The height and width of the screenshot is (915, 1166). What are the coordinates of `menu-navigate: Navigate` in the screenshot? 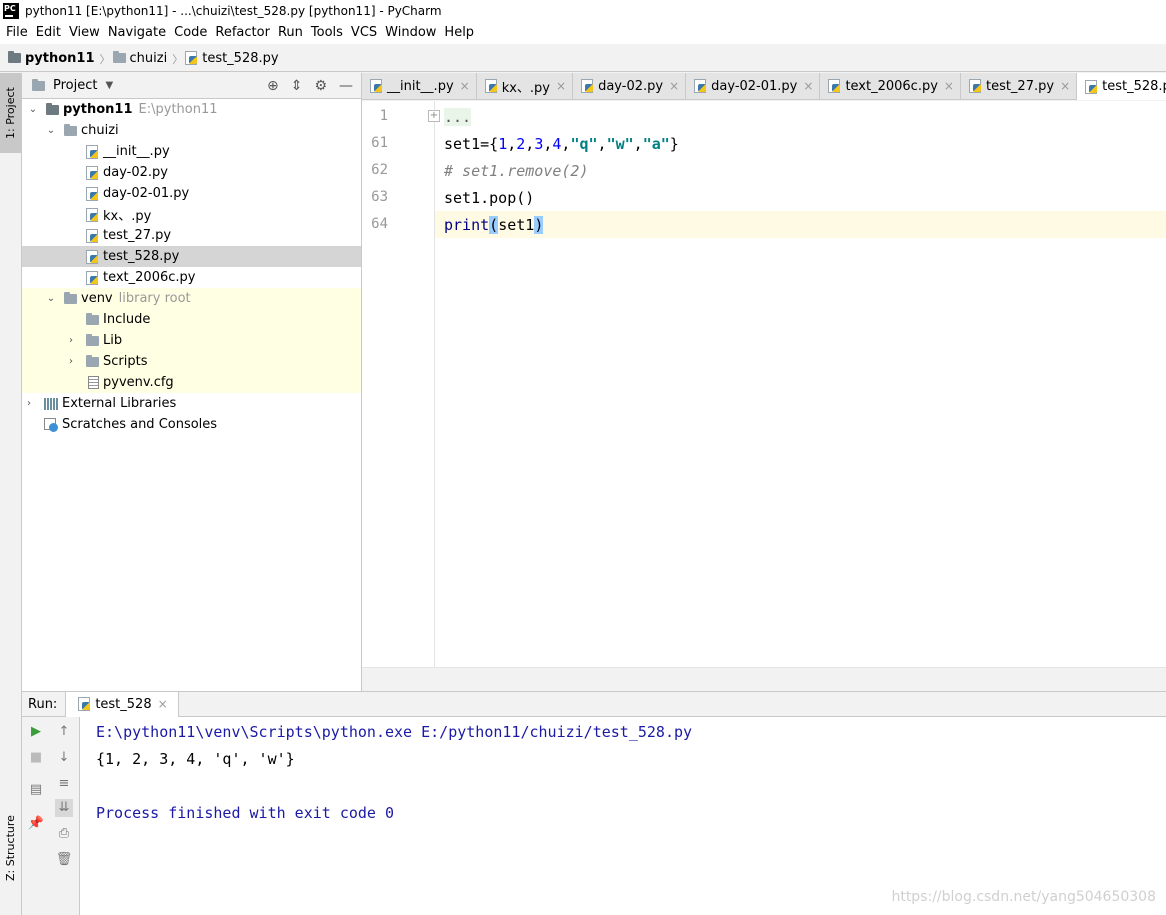 It's located at (137, 33).